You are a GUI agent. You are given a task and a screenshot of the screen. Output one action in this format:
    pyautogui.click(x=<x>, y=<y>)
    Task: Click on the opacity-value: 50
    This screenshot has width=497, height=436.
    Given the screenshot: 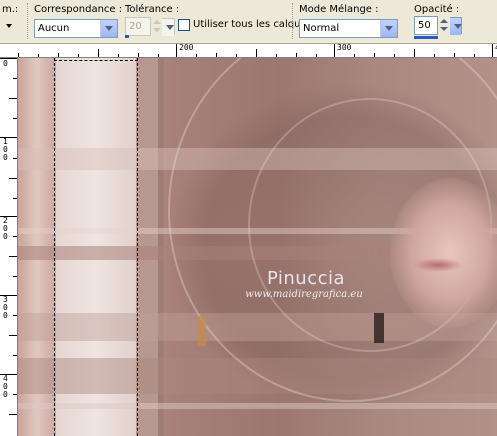 What is the action you would take?
    pyautogui.click(x=424, y=25)
    